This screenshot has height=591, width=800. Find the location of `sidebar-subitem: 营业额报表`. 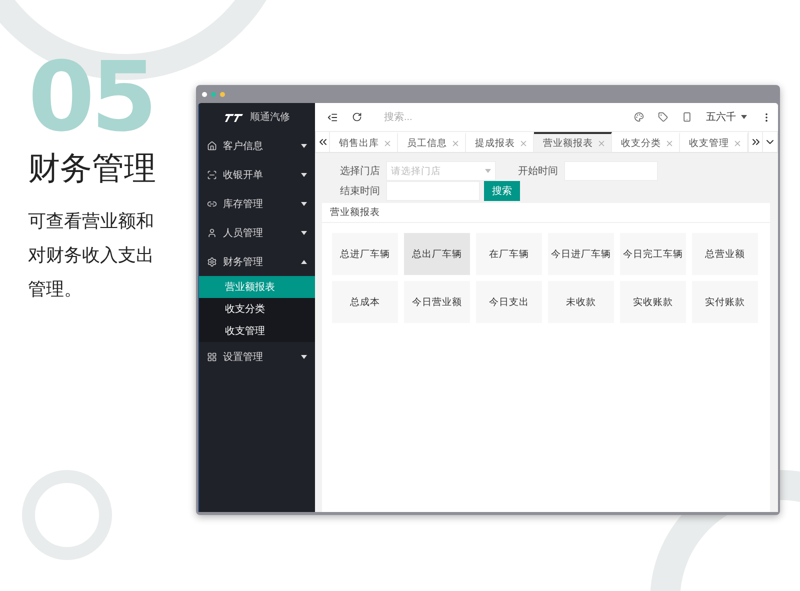

sidebar-subitem: 营业额报表 is located at coordinates (257, 287).